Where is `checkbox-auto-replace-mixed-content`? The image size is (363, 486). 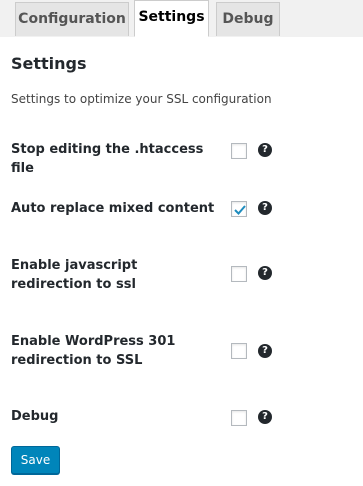
checkbox-auto-replace-mixed-content is located at coordinates (239, 209).